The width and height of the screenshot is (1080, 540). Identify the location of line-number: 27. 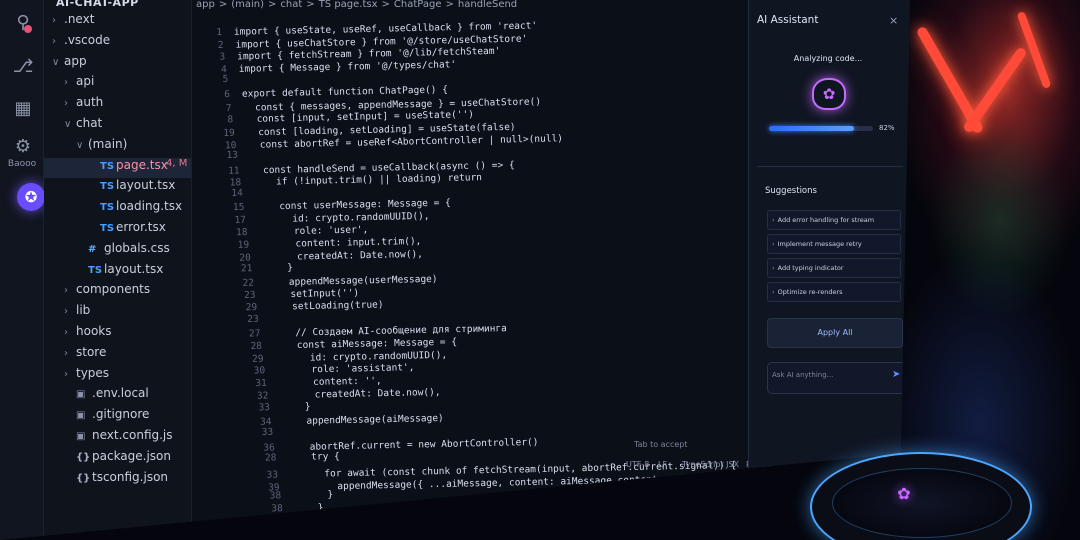
(254, 334).